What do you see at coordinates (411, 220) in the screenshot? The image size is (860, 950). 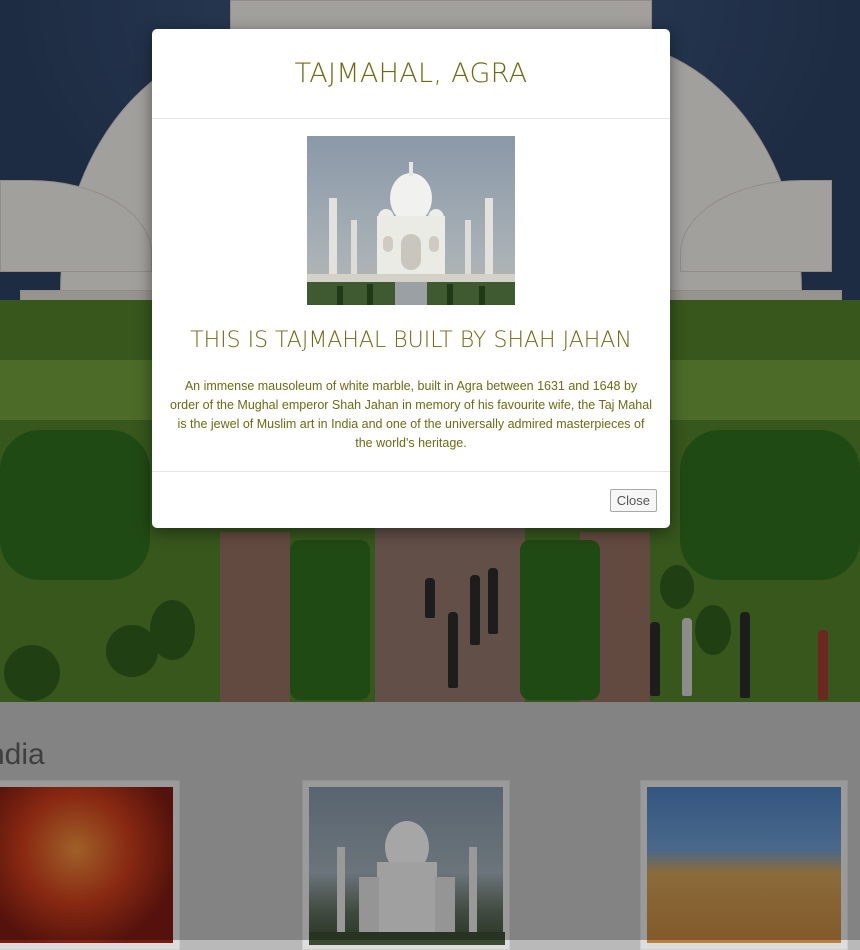 I see `taj-mahal-photo` at bounding box center [411, 220].